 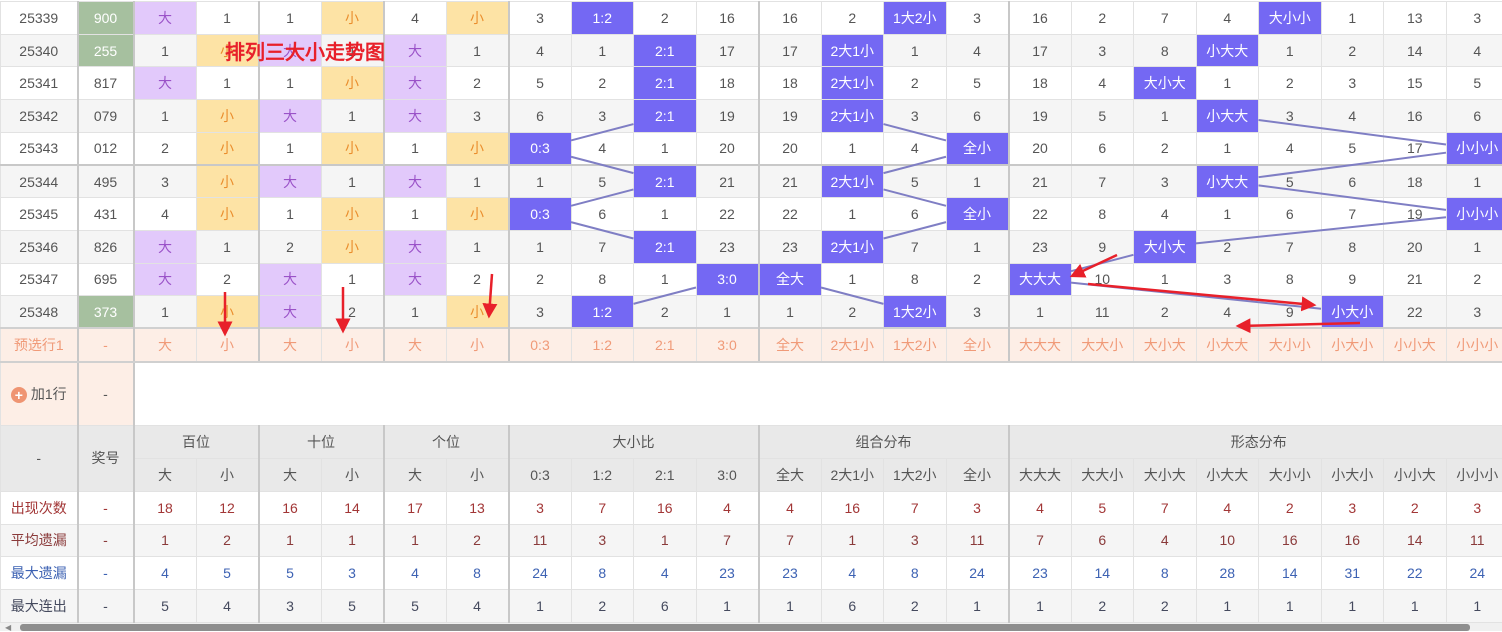 I want to click on stats-value: 13, so click(x=477, y=507).